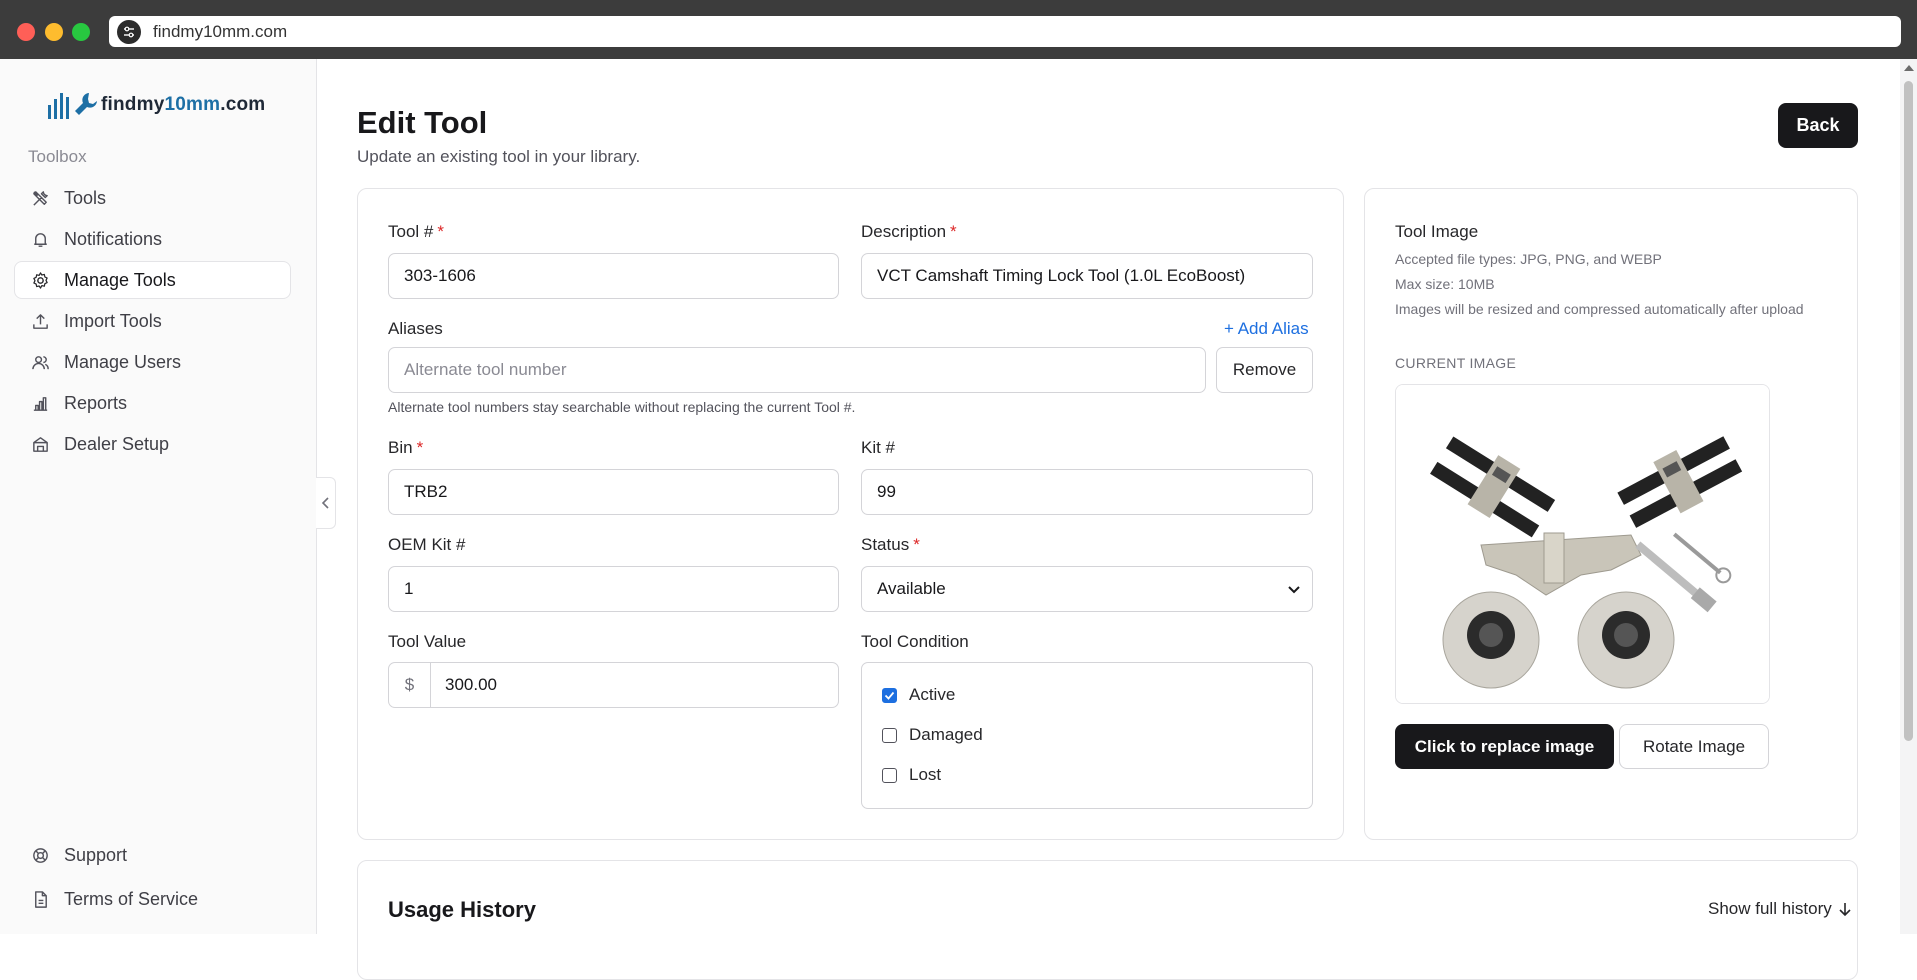 This screenshot has height=980, width=1917. I want to click on scroll-up-icon, so click(1909, 68).